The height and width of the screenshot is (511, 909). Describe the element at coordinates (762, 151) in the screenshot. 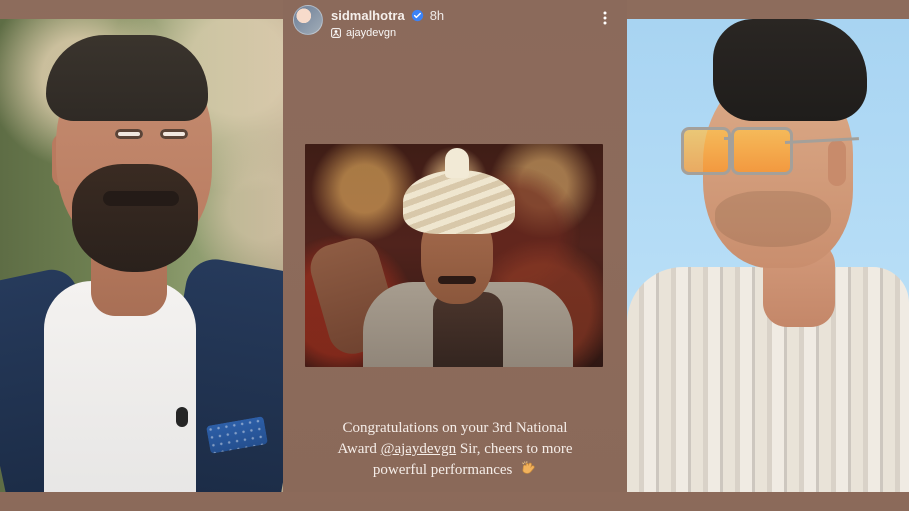

I see `sunglasses-right-lens-shape` at that location.